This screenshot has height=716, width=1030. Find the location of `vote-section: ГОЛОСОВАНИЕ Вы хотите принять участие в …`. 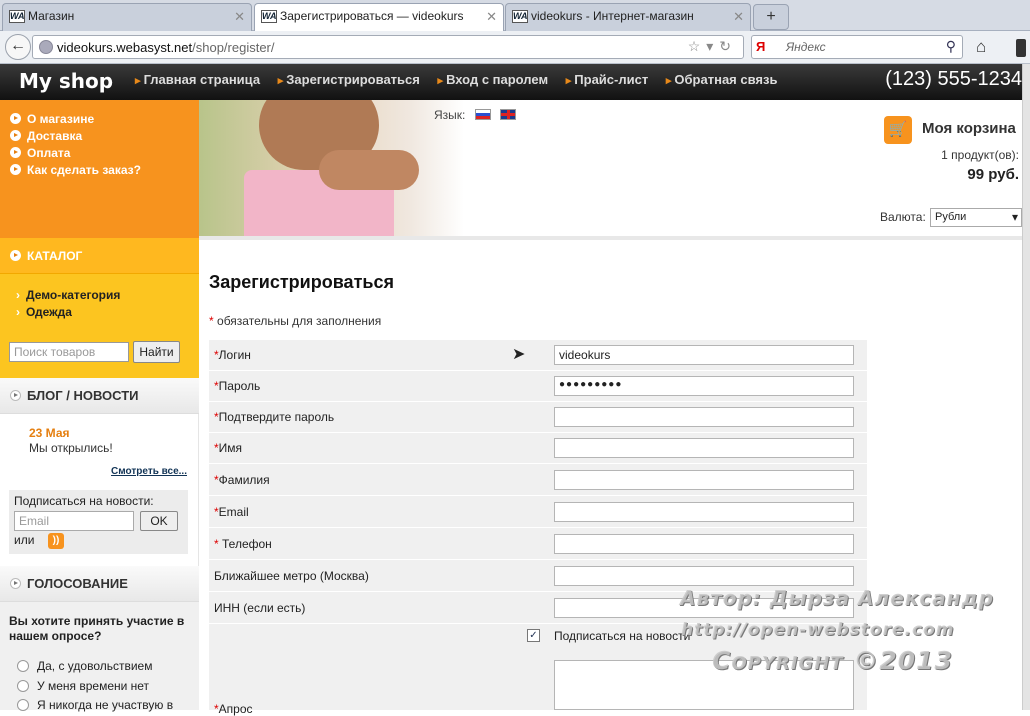

vote-section: ГОЛОСОВАНИЕ Вы хотите принять участие в … is located at coordinates (99, 639).